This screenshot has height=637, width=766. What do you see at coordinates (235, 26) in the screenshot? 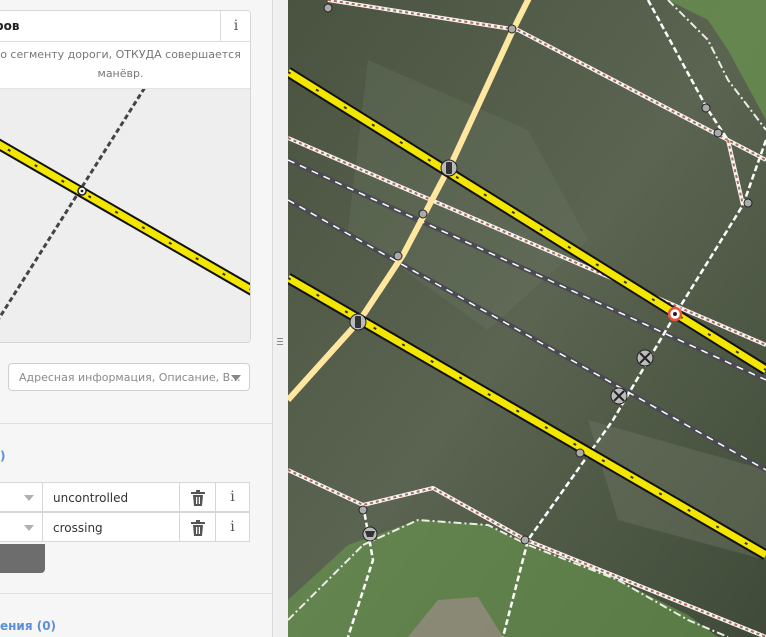
I see `panel-info-button: i` at bounding box center [235, 26].